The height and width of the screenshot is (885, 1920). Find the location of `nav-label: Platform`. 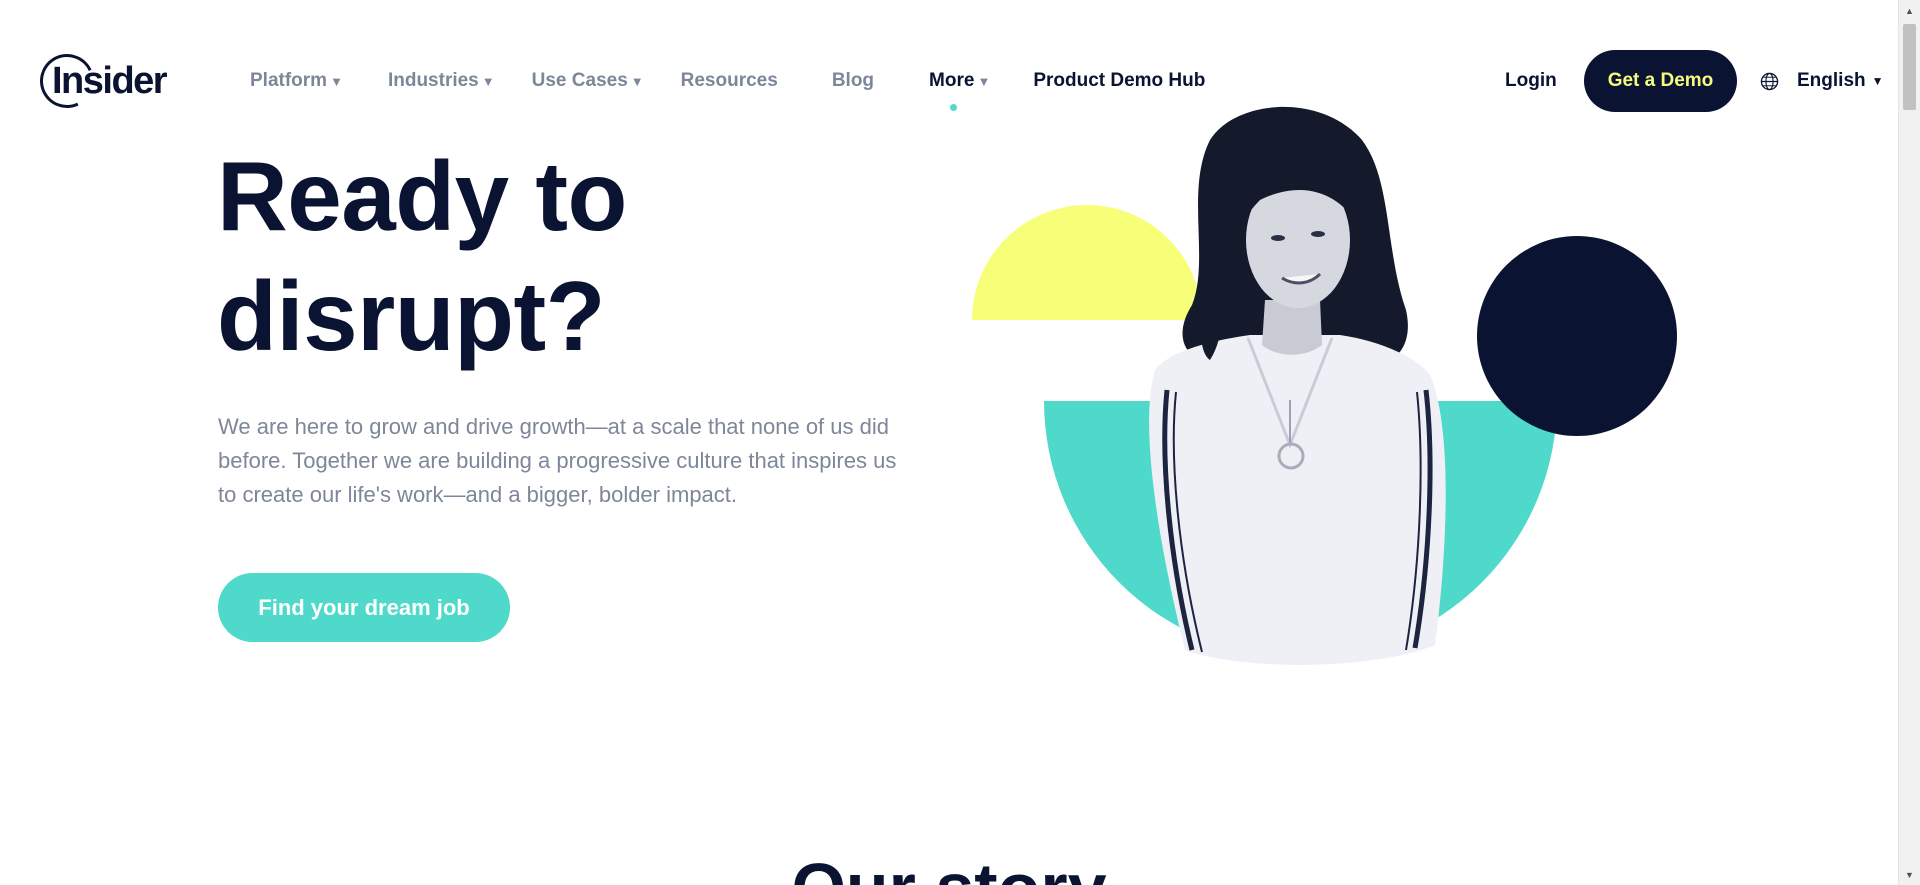

nav-label: Platform is located at coordinates (289, 80).